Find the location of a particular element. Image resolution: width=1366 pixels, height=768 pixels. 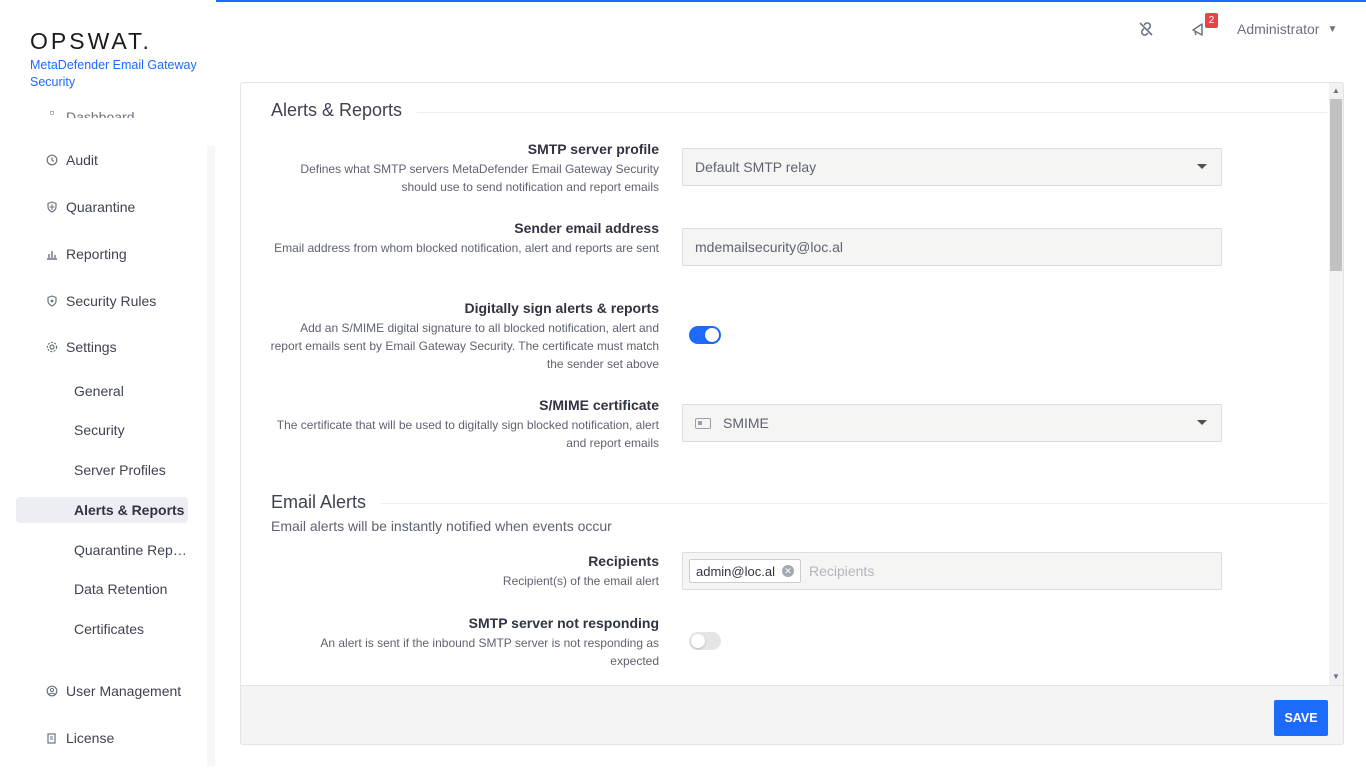

sidebar-sub-general: General is located at coordinates (99, 391).